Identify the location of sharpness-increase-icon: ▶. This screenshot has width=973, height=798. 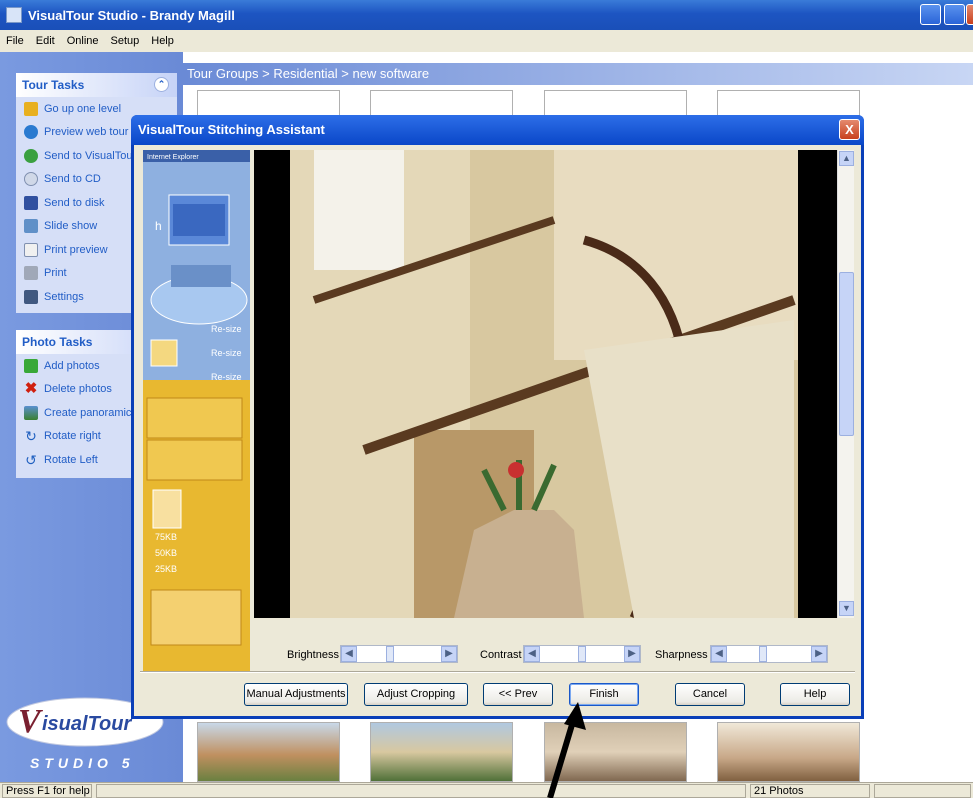
(819, 654).